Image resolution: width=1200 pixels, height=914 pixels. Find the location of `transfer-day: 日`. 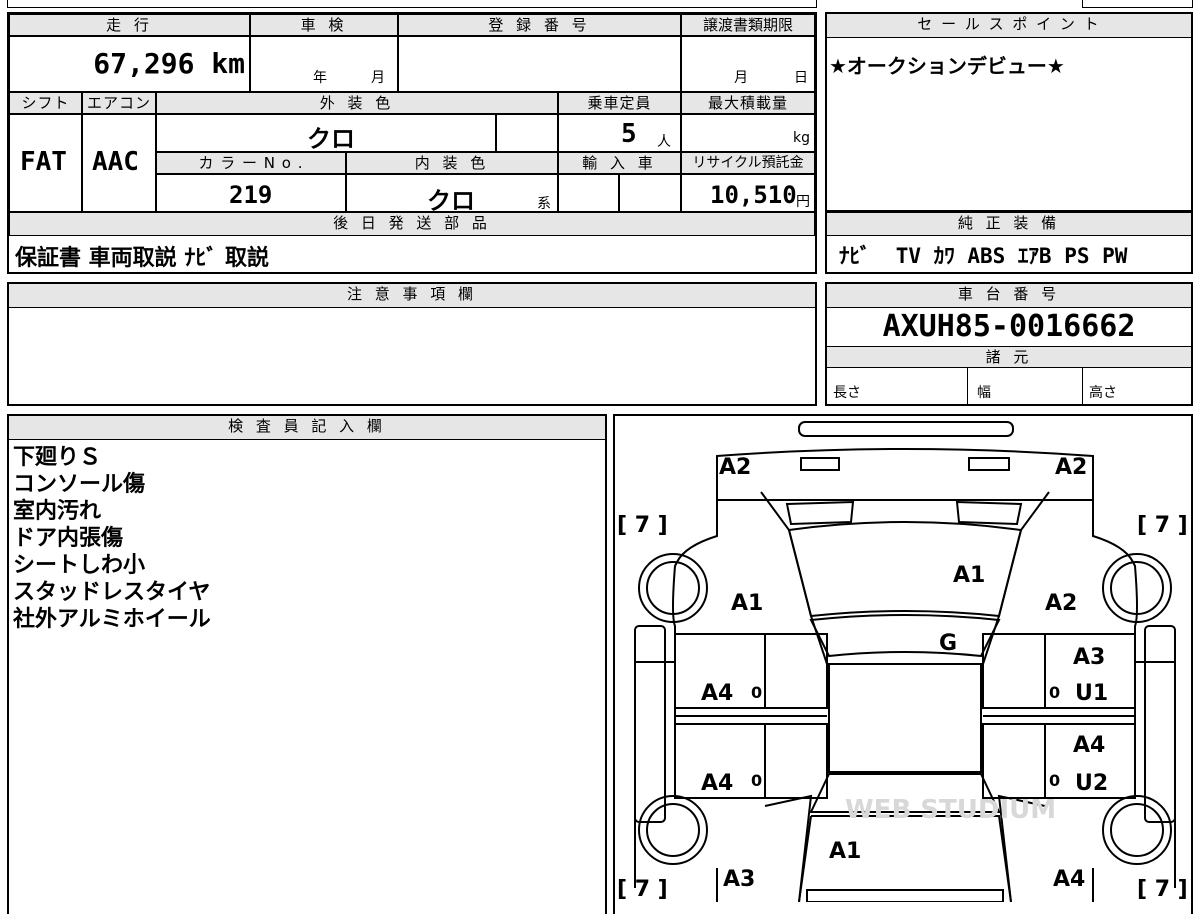

transfer-day: 日 is located at coordinates (801, 78).